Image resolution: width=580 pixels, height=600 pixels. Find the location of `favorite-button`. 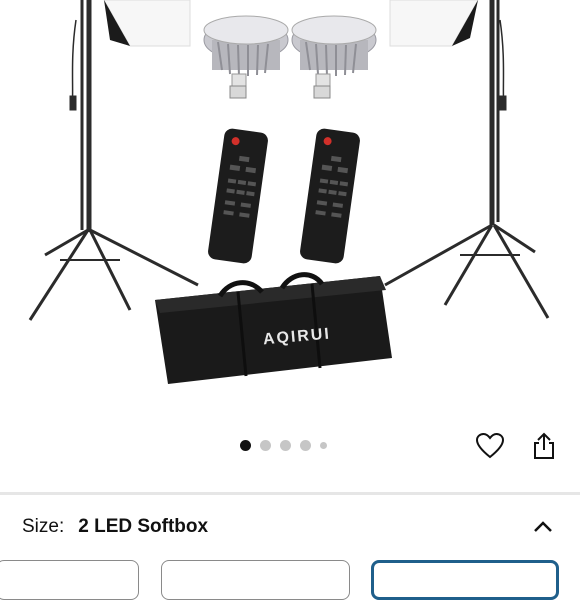

favorite-button is located at coordinates (490, 446).